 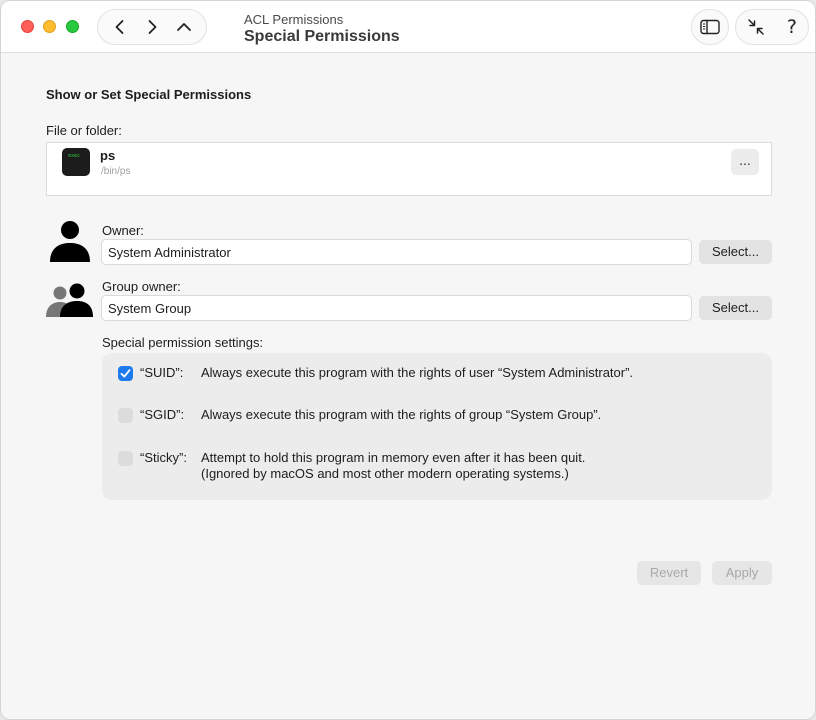 What do you see at coordinates (108, 155) in the screenshot?
I see `file-name: ps` at bounding box center [108, 155].